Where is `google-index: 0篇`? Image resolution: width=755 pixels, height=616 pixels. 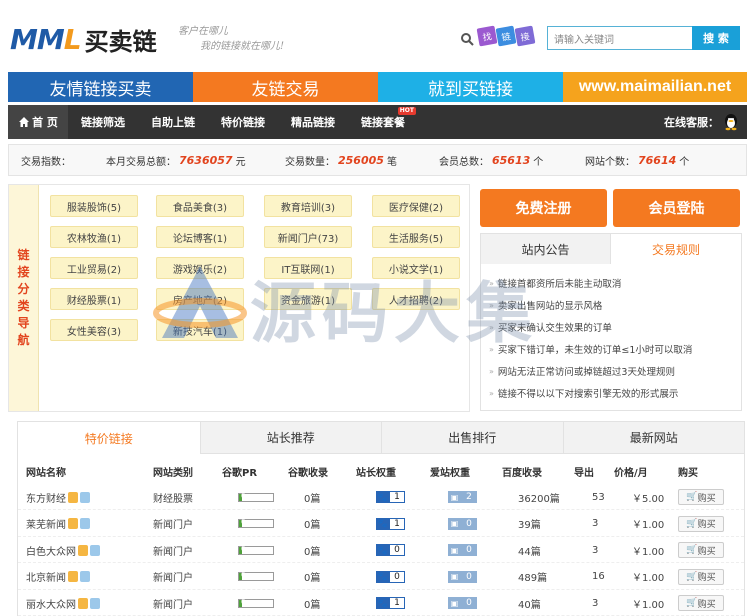
google-index: 0篇 is located at coordinates (312, 552).